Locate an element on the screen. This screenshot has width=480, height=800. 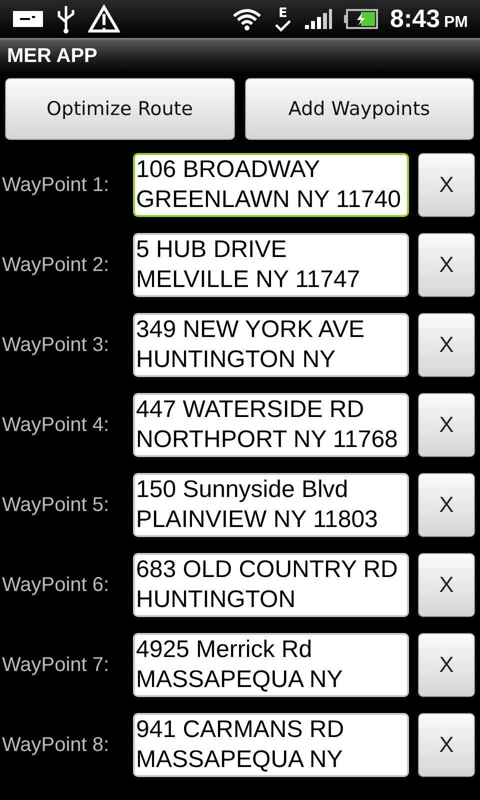
waypoint-label: WayPoint 3: is located at coordinates (55, 345).